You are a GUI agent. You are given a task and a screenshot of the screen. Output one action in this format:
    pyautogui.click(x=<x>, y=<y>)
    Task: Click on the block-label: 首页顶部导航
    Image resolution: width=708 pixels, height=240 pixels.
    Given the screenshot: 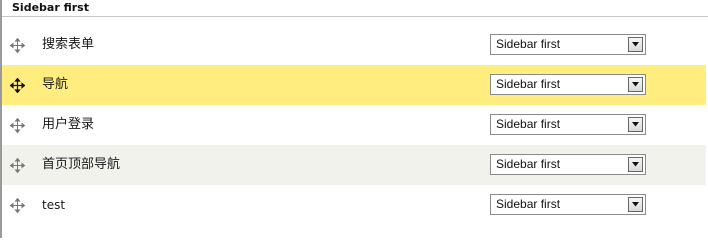 What is the action you would take?
    pyautogui.click(x=81, y=164)
    